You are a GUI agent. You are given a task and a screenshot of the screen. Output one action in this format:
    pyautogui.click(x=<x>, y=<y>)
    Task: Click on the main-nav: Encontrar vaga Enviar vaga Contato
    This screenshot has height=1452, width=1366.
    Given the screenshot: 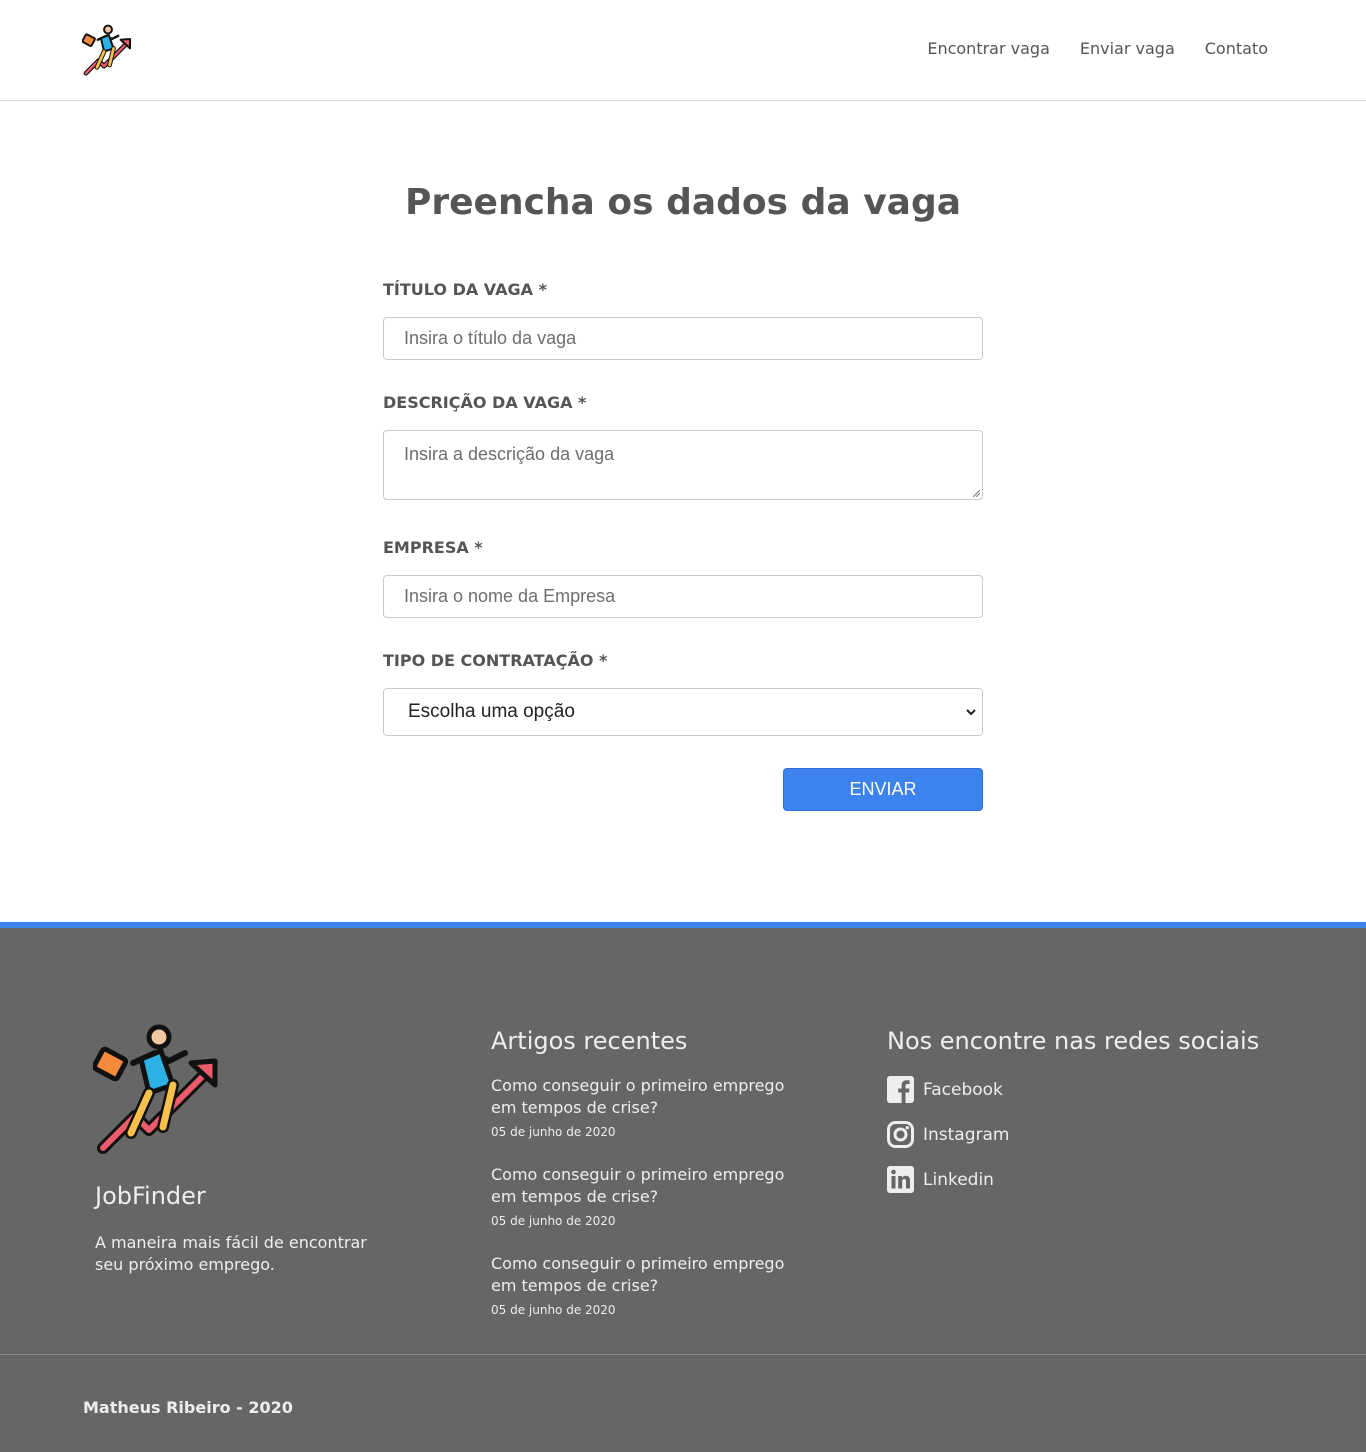 What is the action you would take?
    pyautogui.click(x=1097, y=48)
    